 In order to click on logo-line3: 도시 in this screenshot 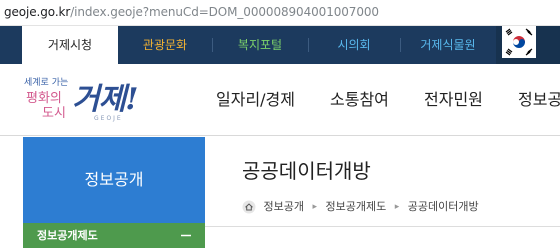, I will do `click(54, 113)`.